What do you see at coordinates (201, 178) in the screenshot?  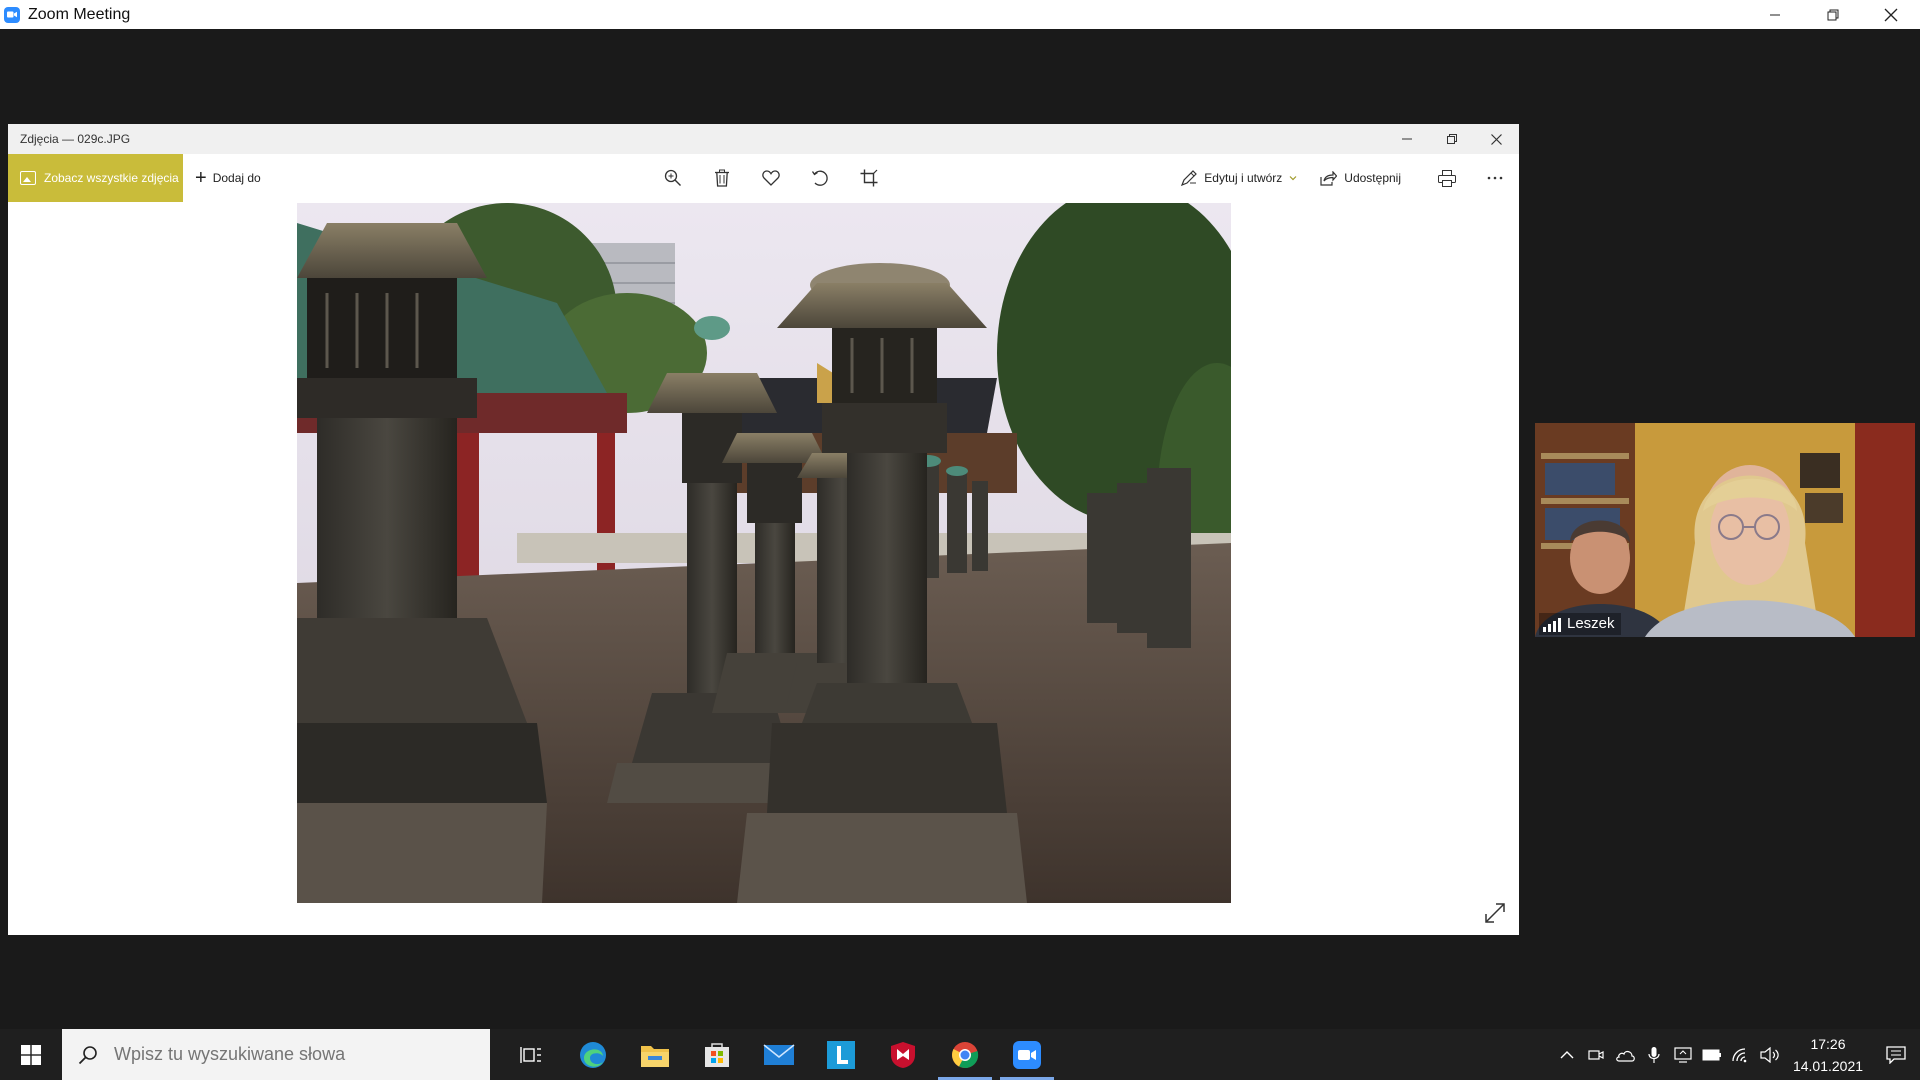 I see `plus-icon: +` at bounding box center [201, 178].